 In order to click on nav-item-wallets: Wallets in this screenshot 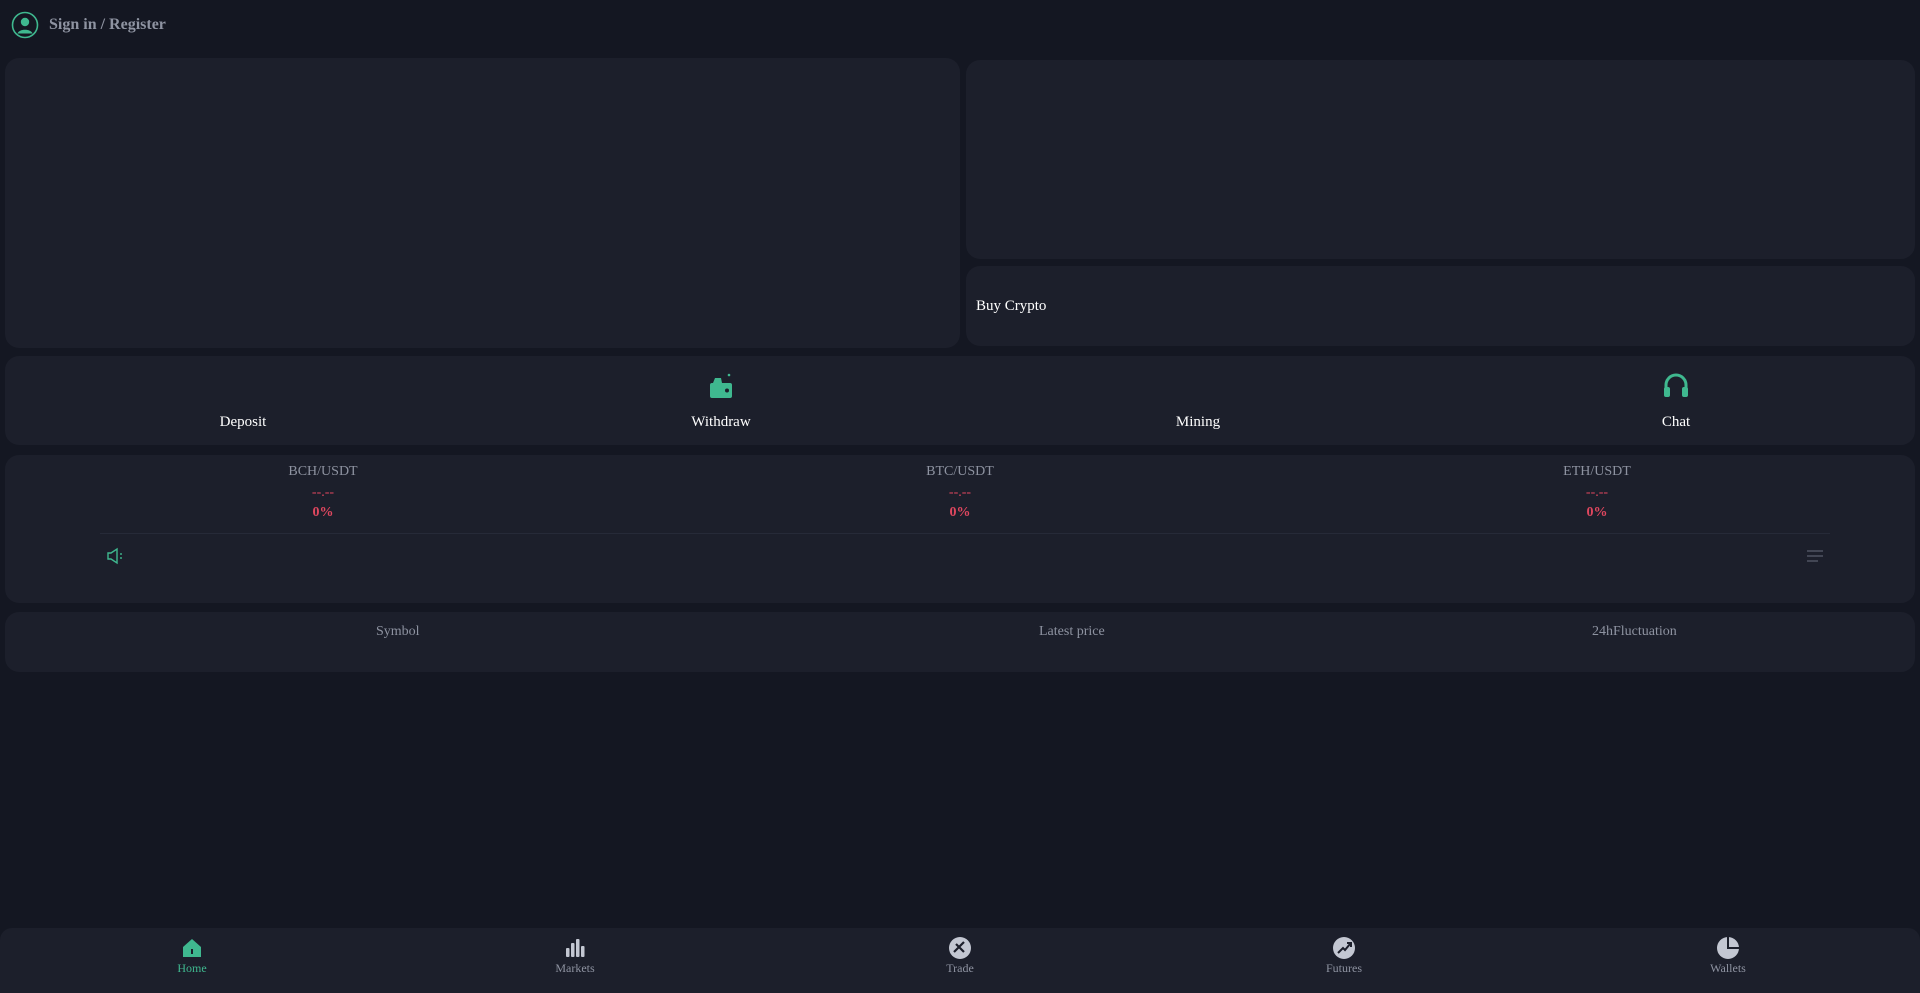, I will do `click(1728, 956)`.